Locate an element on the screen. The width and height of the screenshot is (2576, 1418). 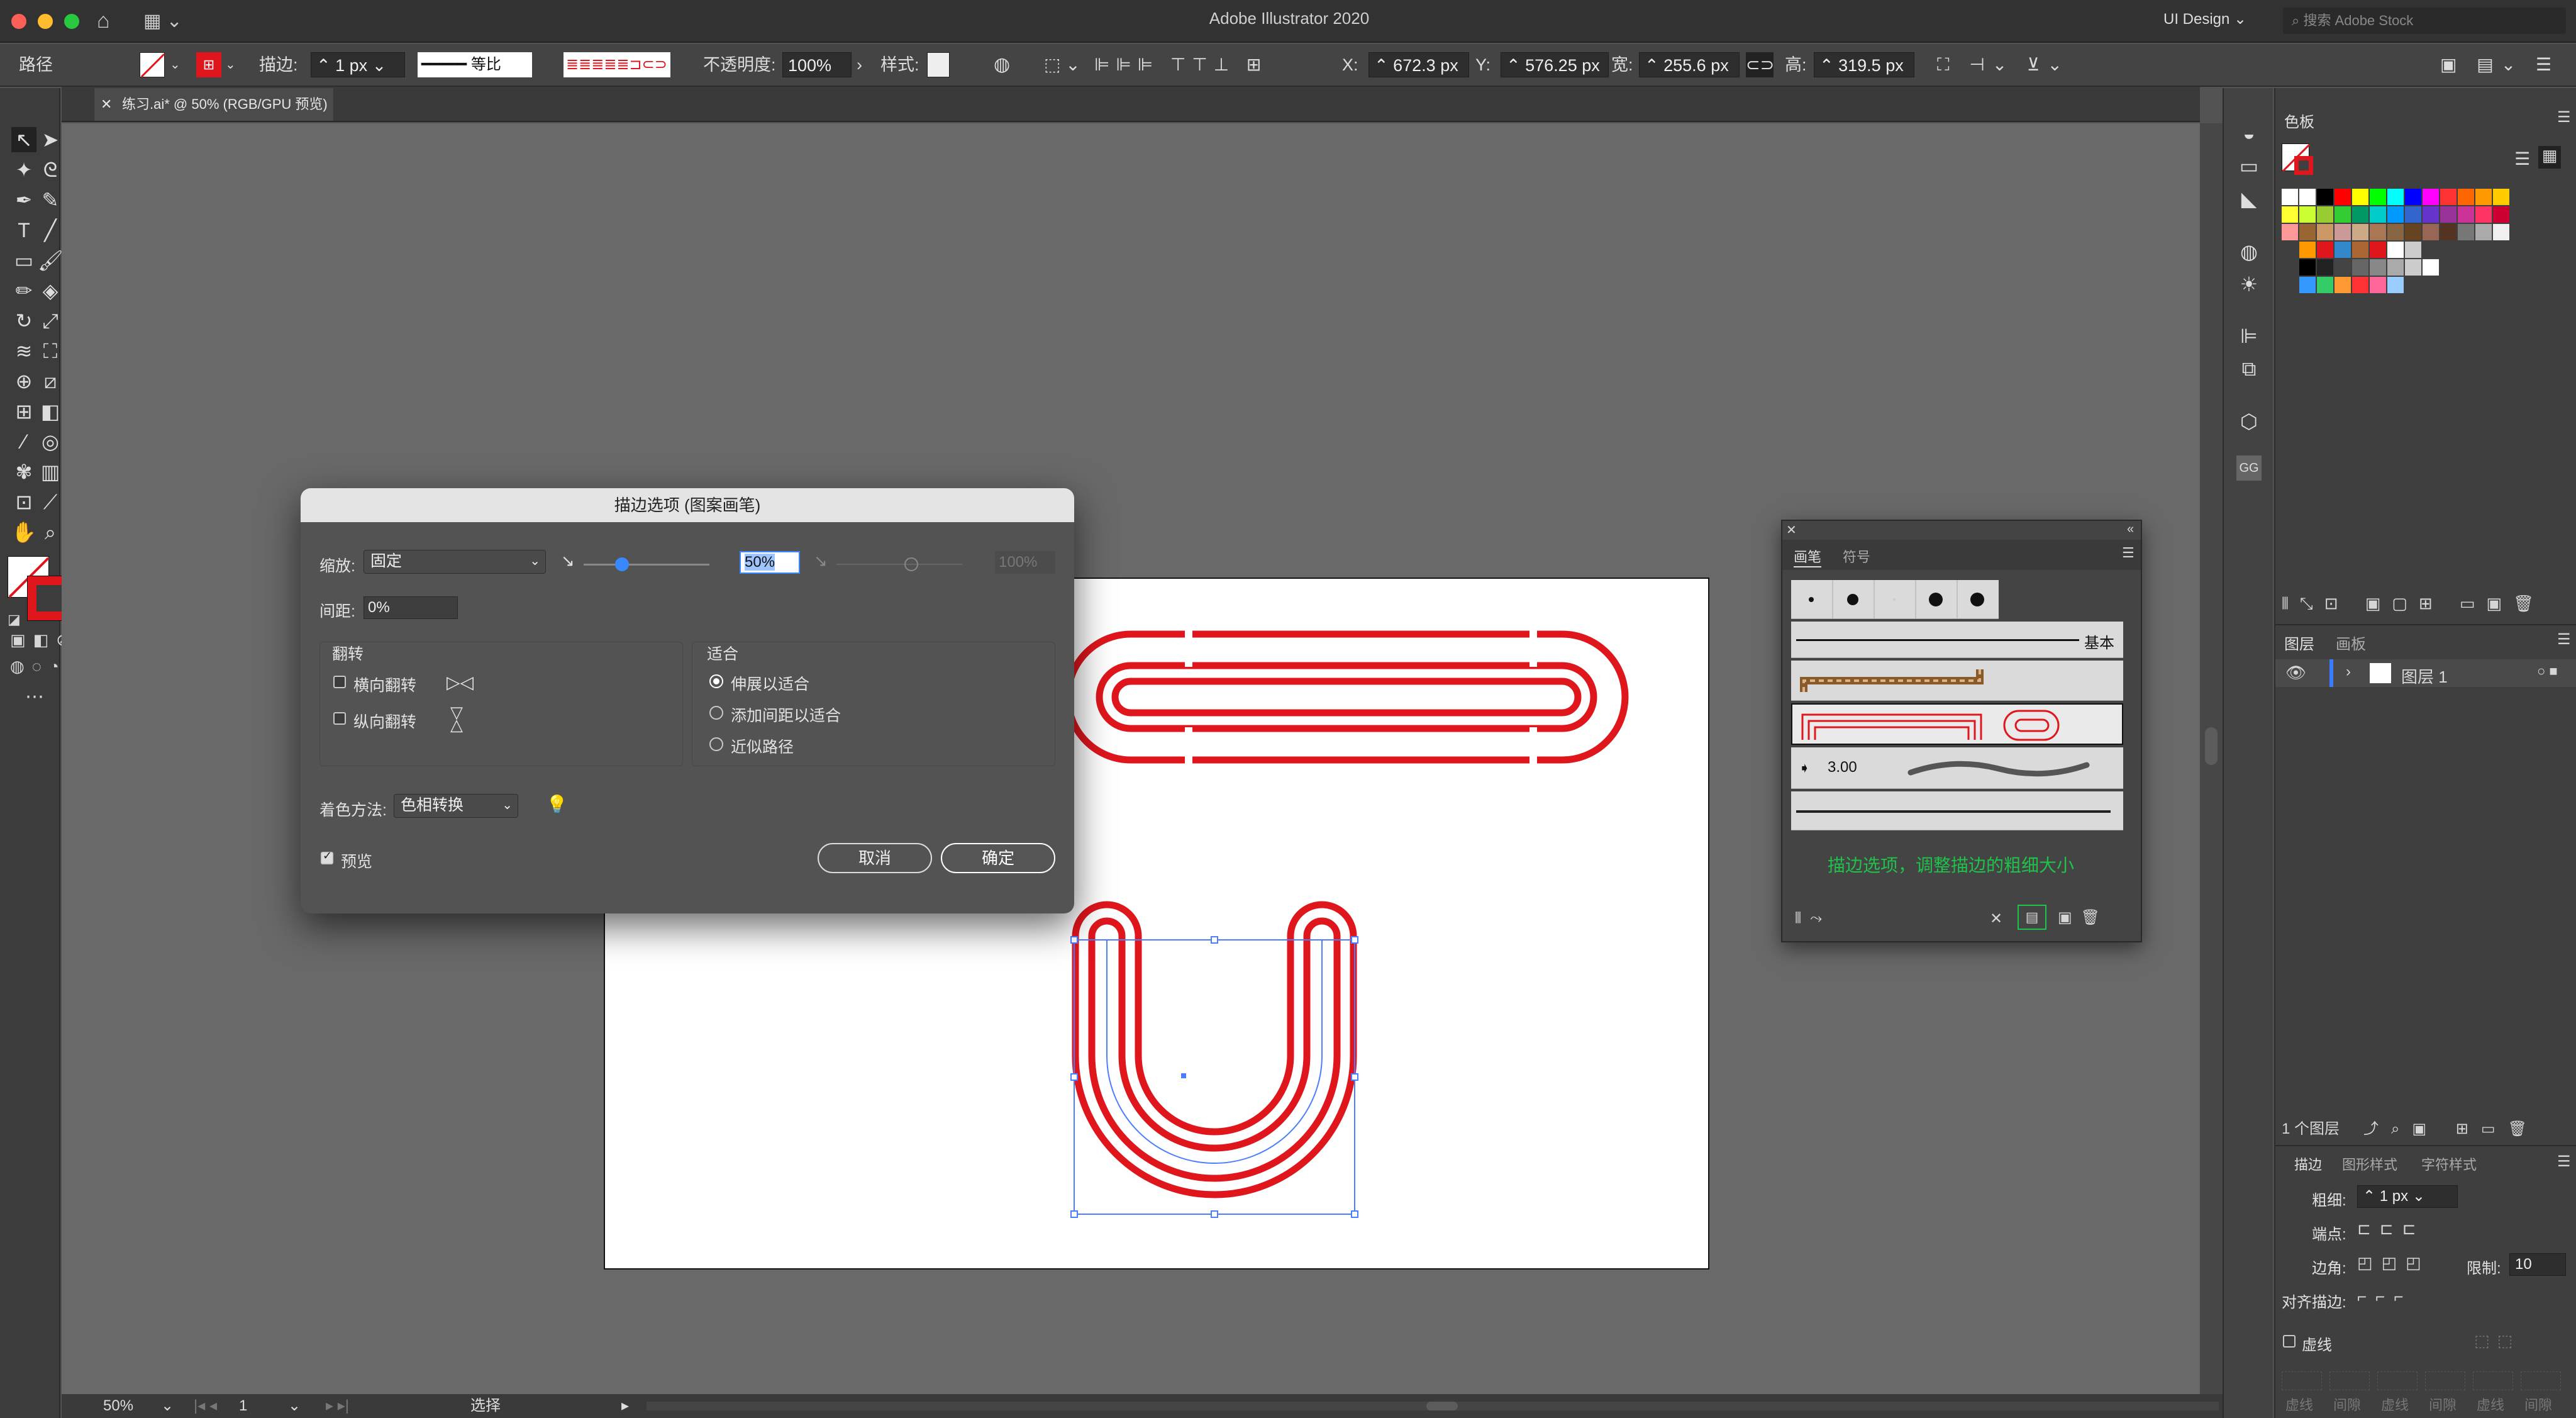
page-nav-prev-icon: |◂ ◂ is located at coordinates (205, 1406).